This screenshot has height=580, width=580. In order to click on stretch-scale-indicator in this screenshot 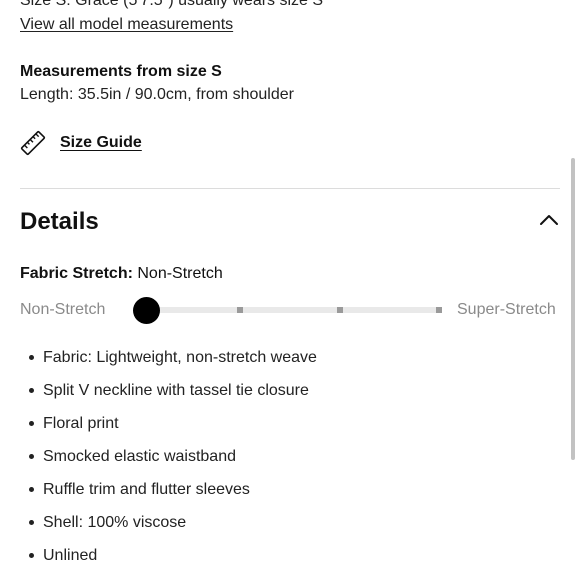, I will do `click(146, 310)`.